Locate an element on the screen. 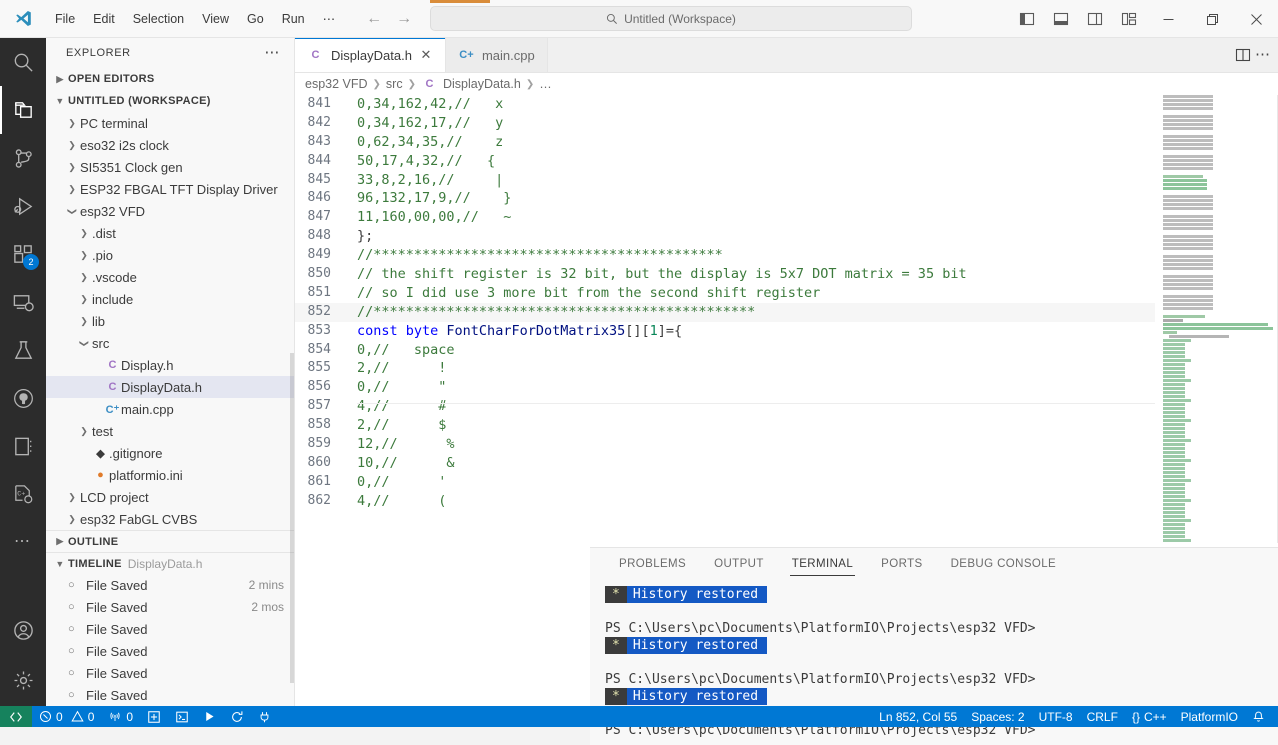  code-line: 8420,34,162,17,// y is located at coordinates (786, 123).